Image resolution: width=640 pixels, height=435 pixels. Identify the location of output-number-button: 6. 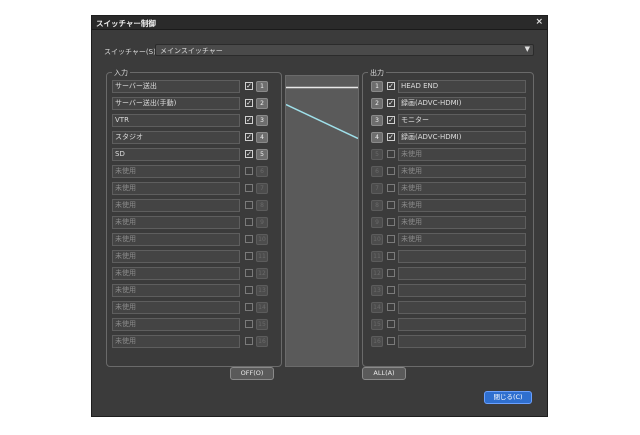
(377, 171).